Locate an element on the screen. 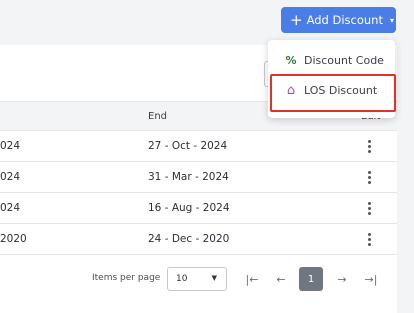 The width and height of the screenshot is (414, 313). selection-highlight is located at coordinates (333, 93).